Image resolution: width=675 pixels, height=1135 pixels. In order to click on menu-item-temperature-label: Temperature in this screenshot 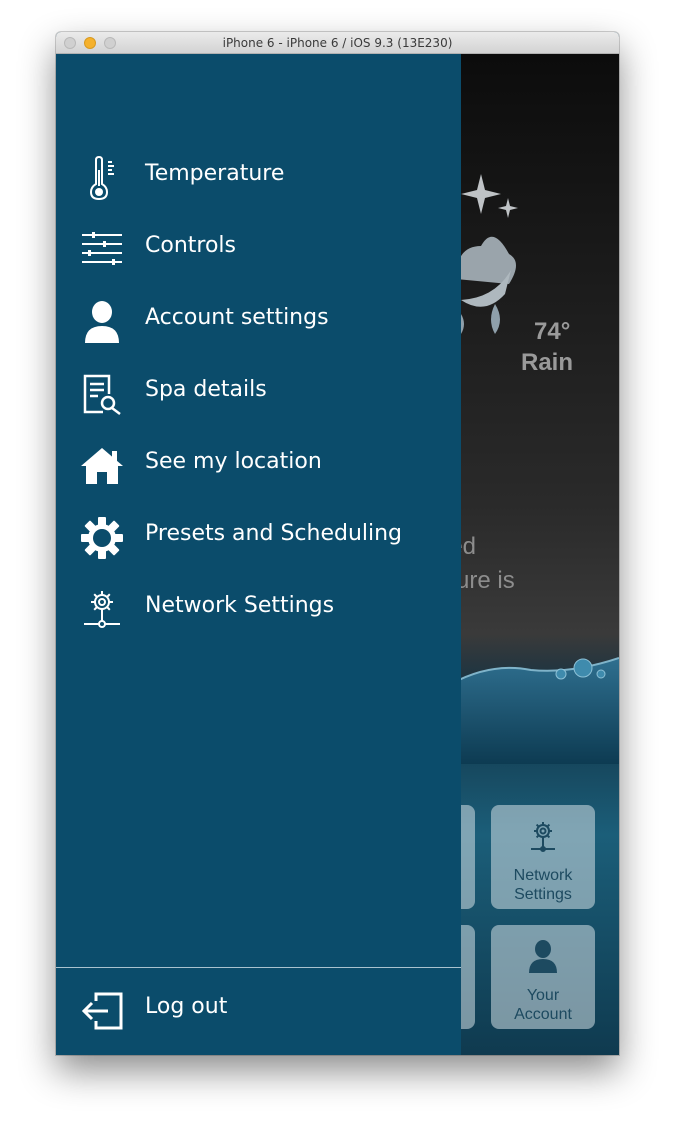, I will do `click(215, 173)`.